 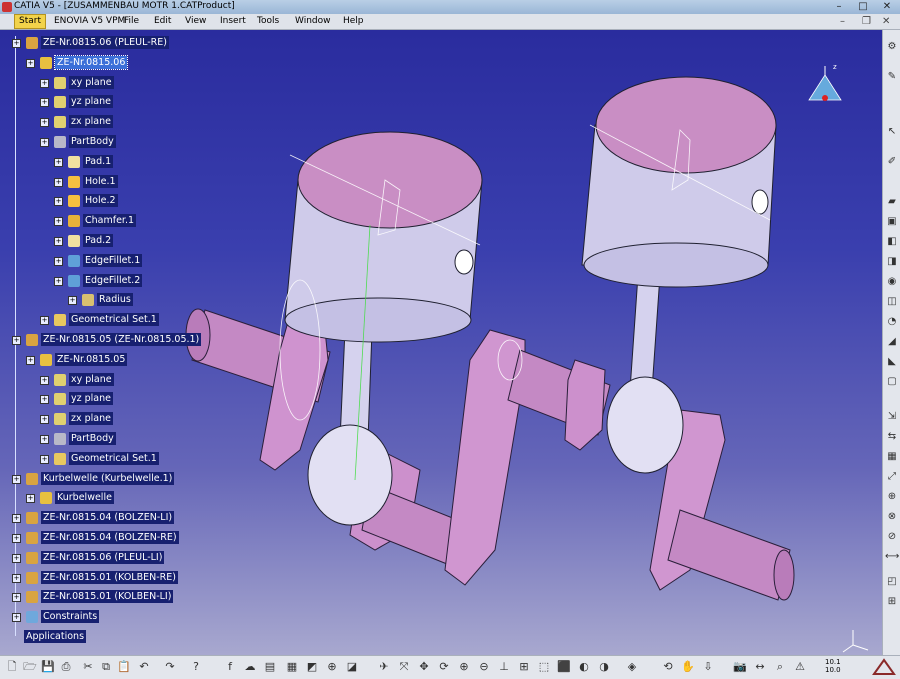 What do you see at coordinates (842, 21) in the screenshot?
I see `doc-minimize-button: –` at bounding box center [842, 21].